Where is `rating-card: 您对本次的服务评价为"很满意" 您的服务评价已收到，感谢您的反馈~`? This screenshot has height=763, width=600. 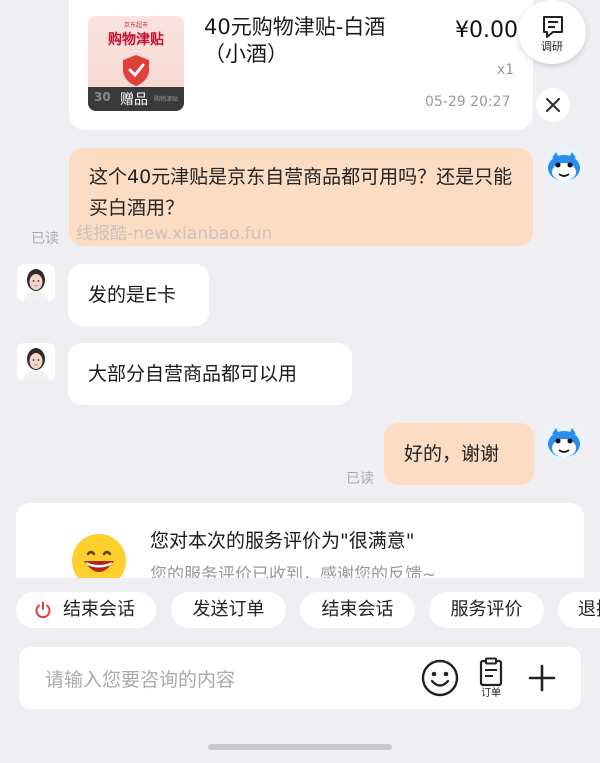
rating-card: 您对本次的服务评价为"很满意" 您的服务评价已收到，感谢您的反馈~ is located at coordinates (300, 540).